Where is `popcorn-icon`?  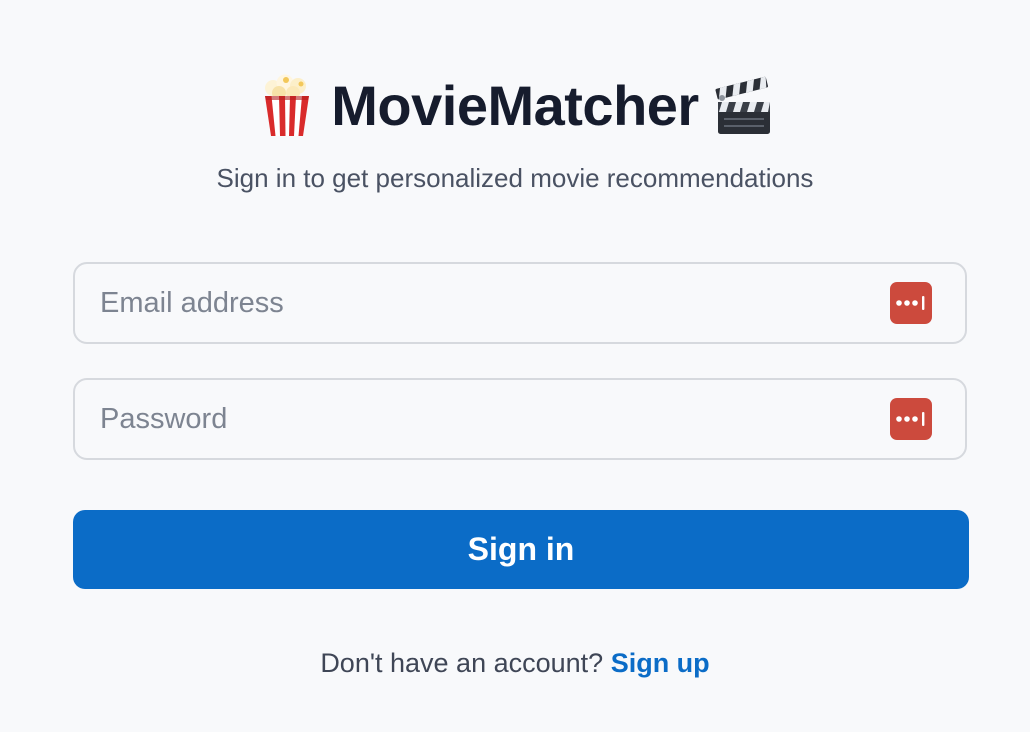 popcorn-icon is located at coordinates (287, 106).